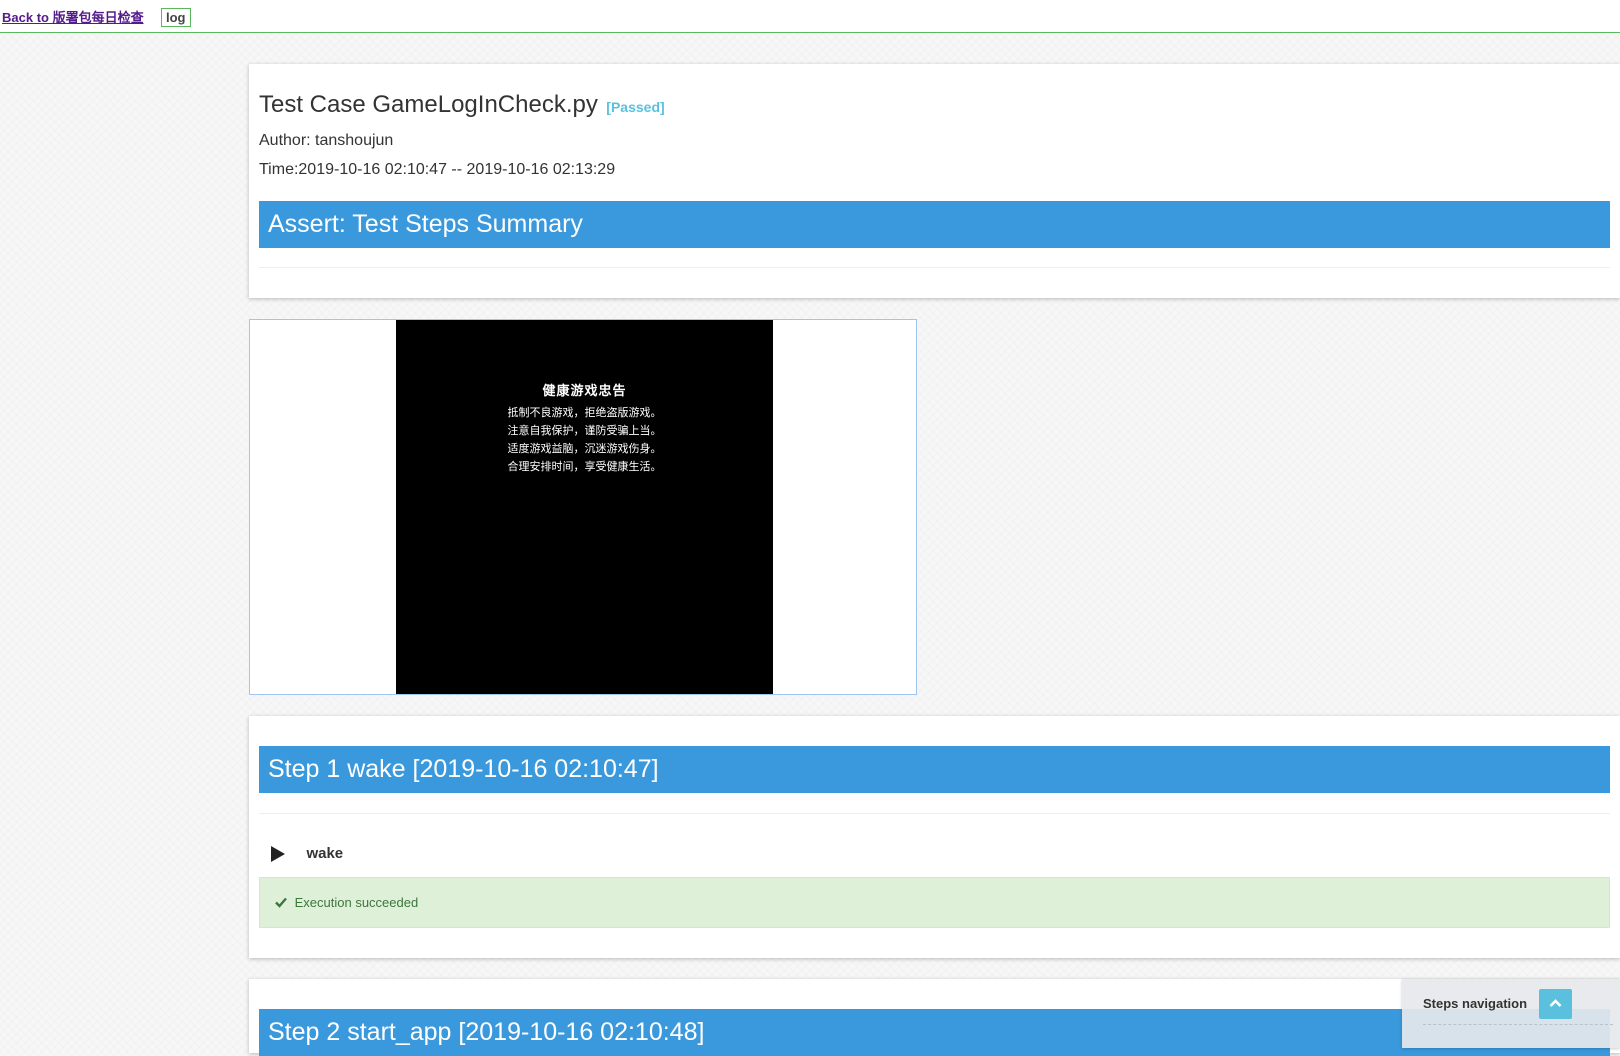  I want to click on test-case-title: Test Case GameLogInCheck.py, so click(428, 104).